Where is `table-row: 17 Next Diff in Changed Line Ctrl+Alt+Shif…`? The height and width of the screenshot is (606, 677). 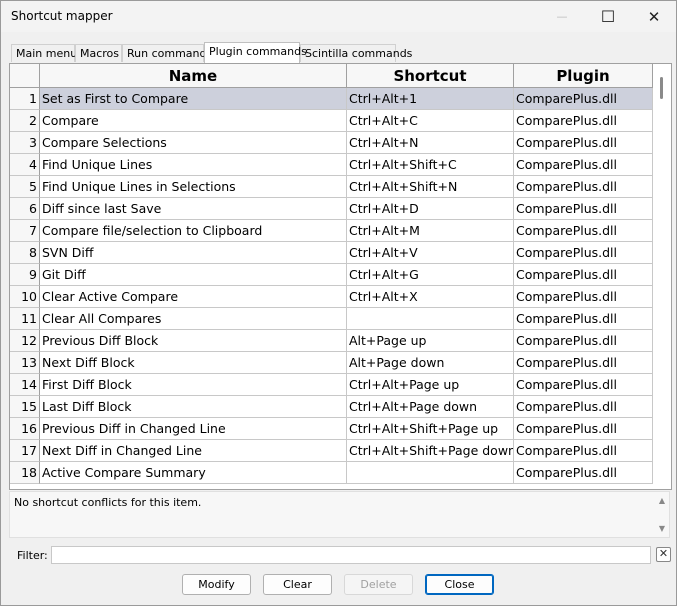
table-row: 17 Next Diff in Changed Line Ctrl+Alt+Shif… is located at coordinates (331, 451).